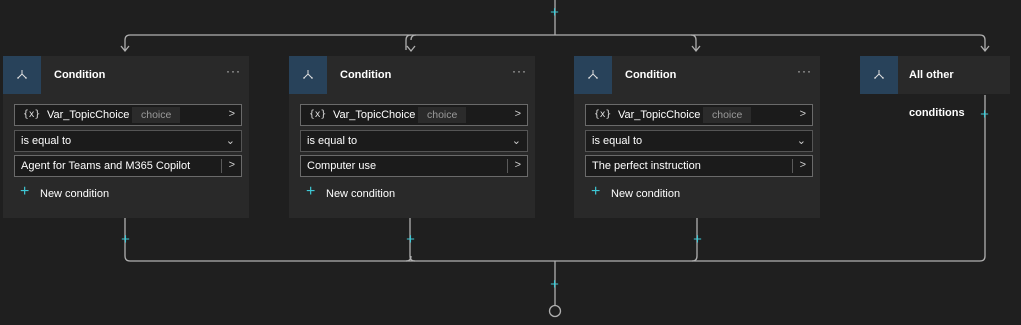  Describe the element at coordinates (554, 284) in the screenshot. I see `add-node-after-merge-plus-icon: +` at that location.